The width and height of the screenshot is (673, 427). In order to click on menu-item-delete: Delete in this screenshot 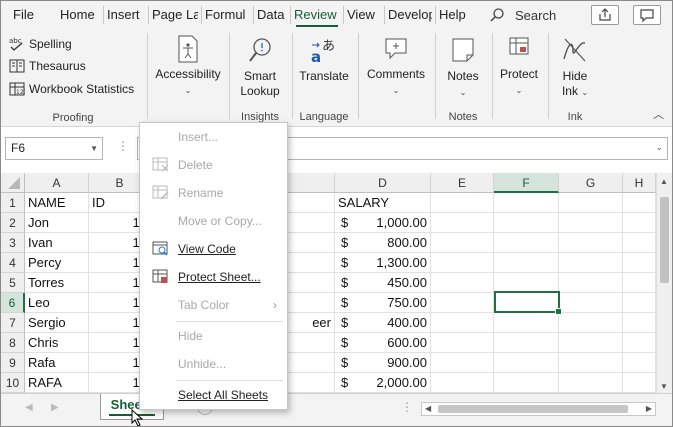, I will do `click(213, 165)`.